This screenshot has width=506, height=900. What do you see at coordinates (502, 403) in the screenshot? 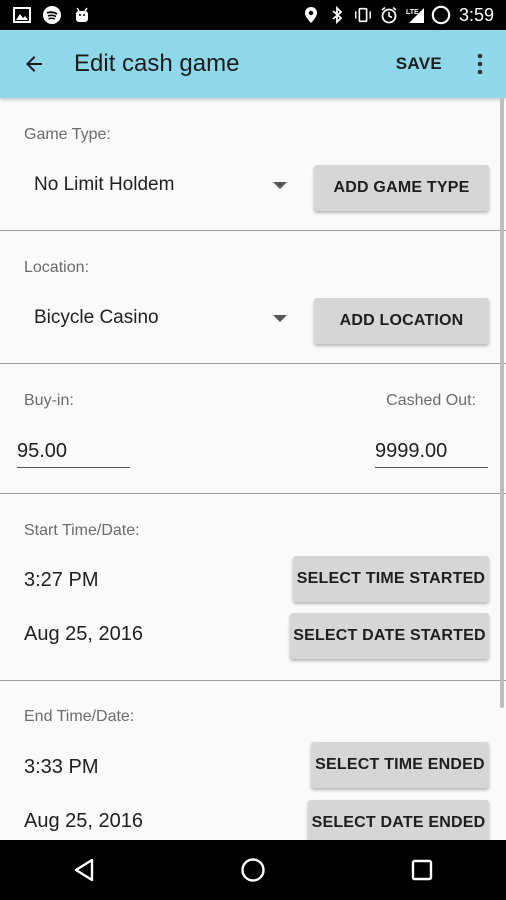
I see `scrollbar` at bounding box center [502, 403].